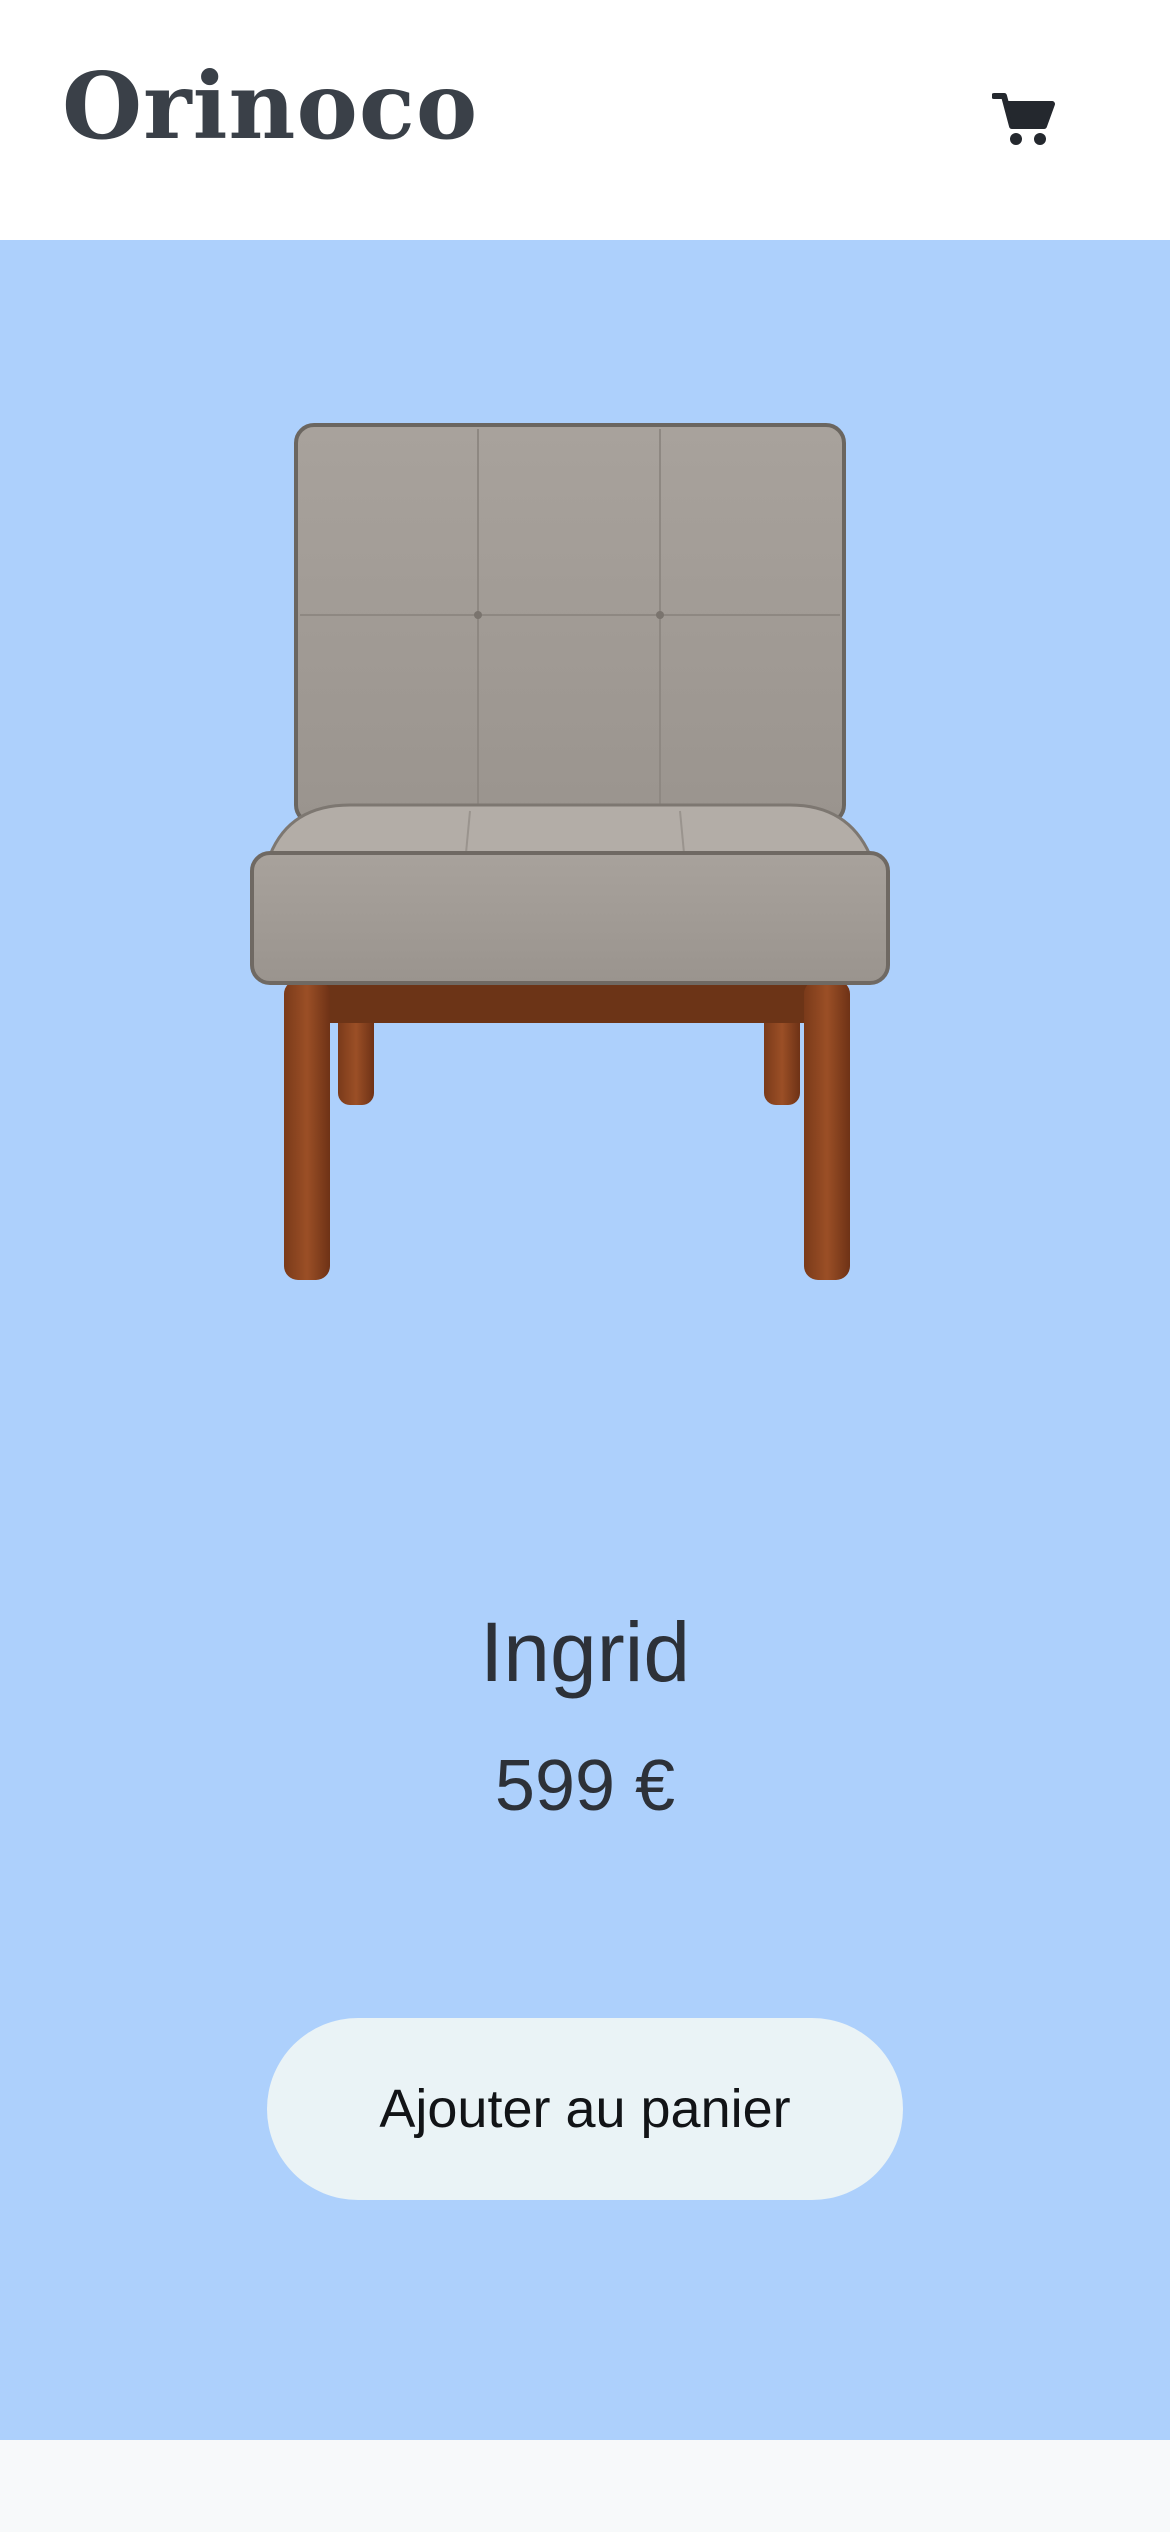 The image size is (1170, 2532). I want to click on shopping-cart-icon, so click(1023, 119).